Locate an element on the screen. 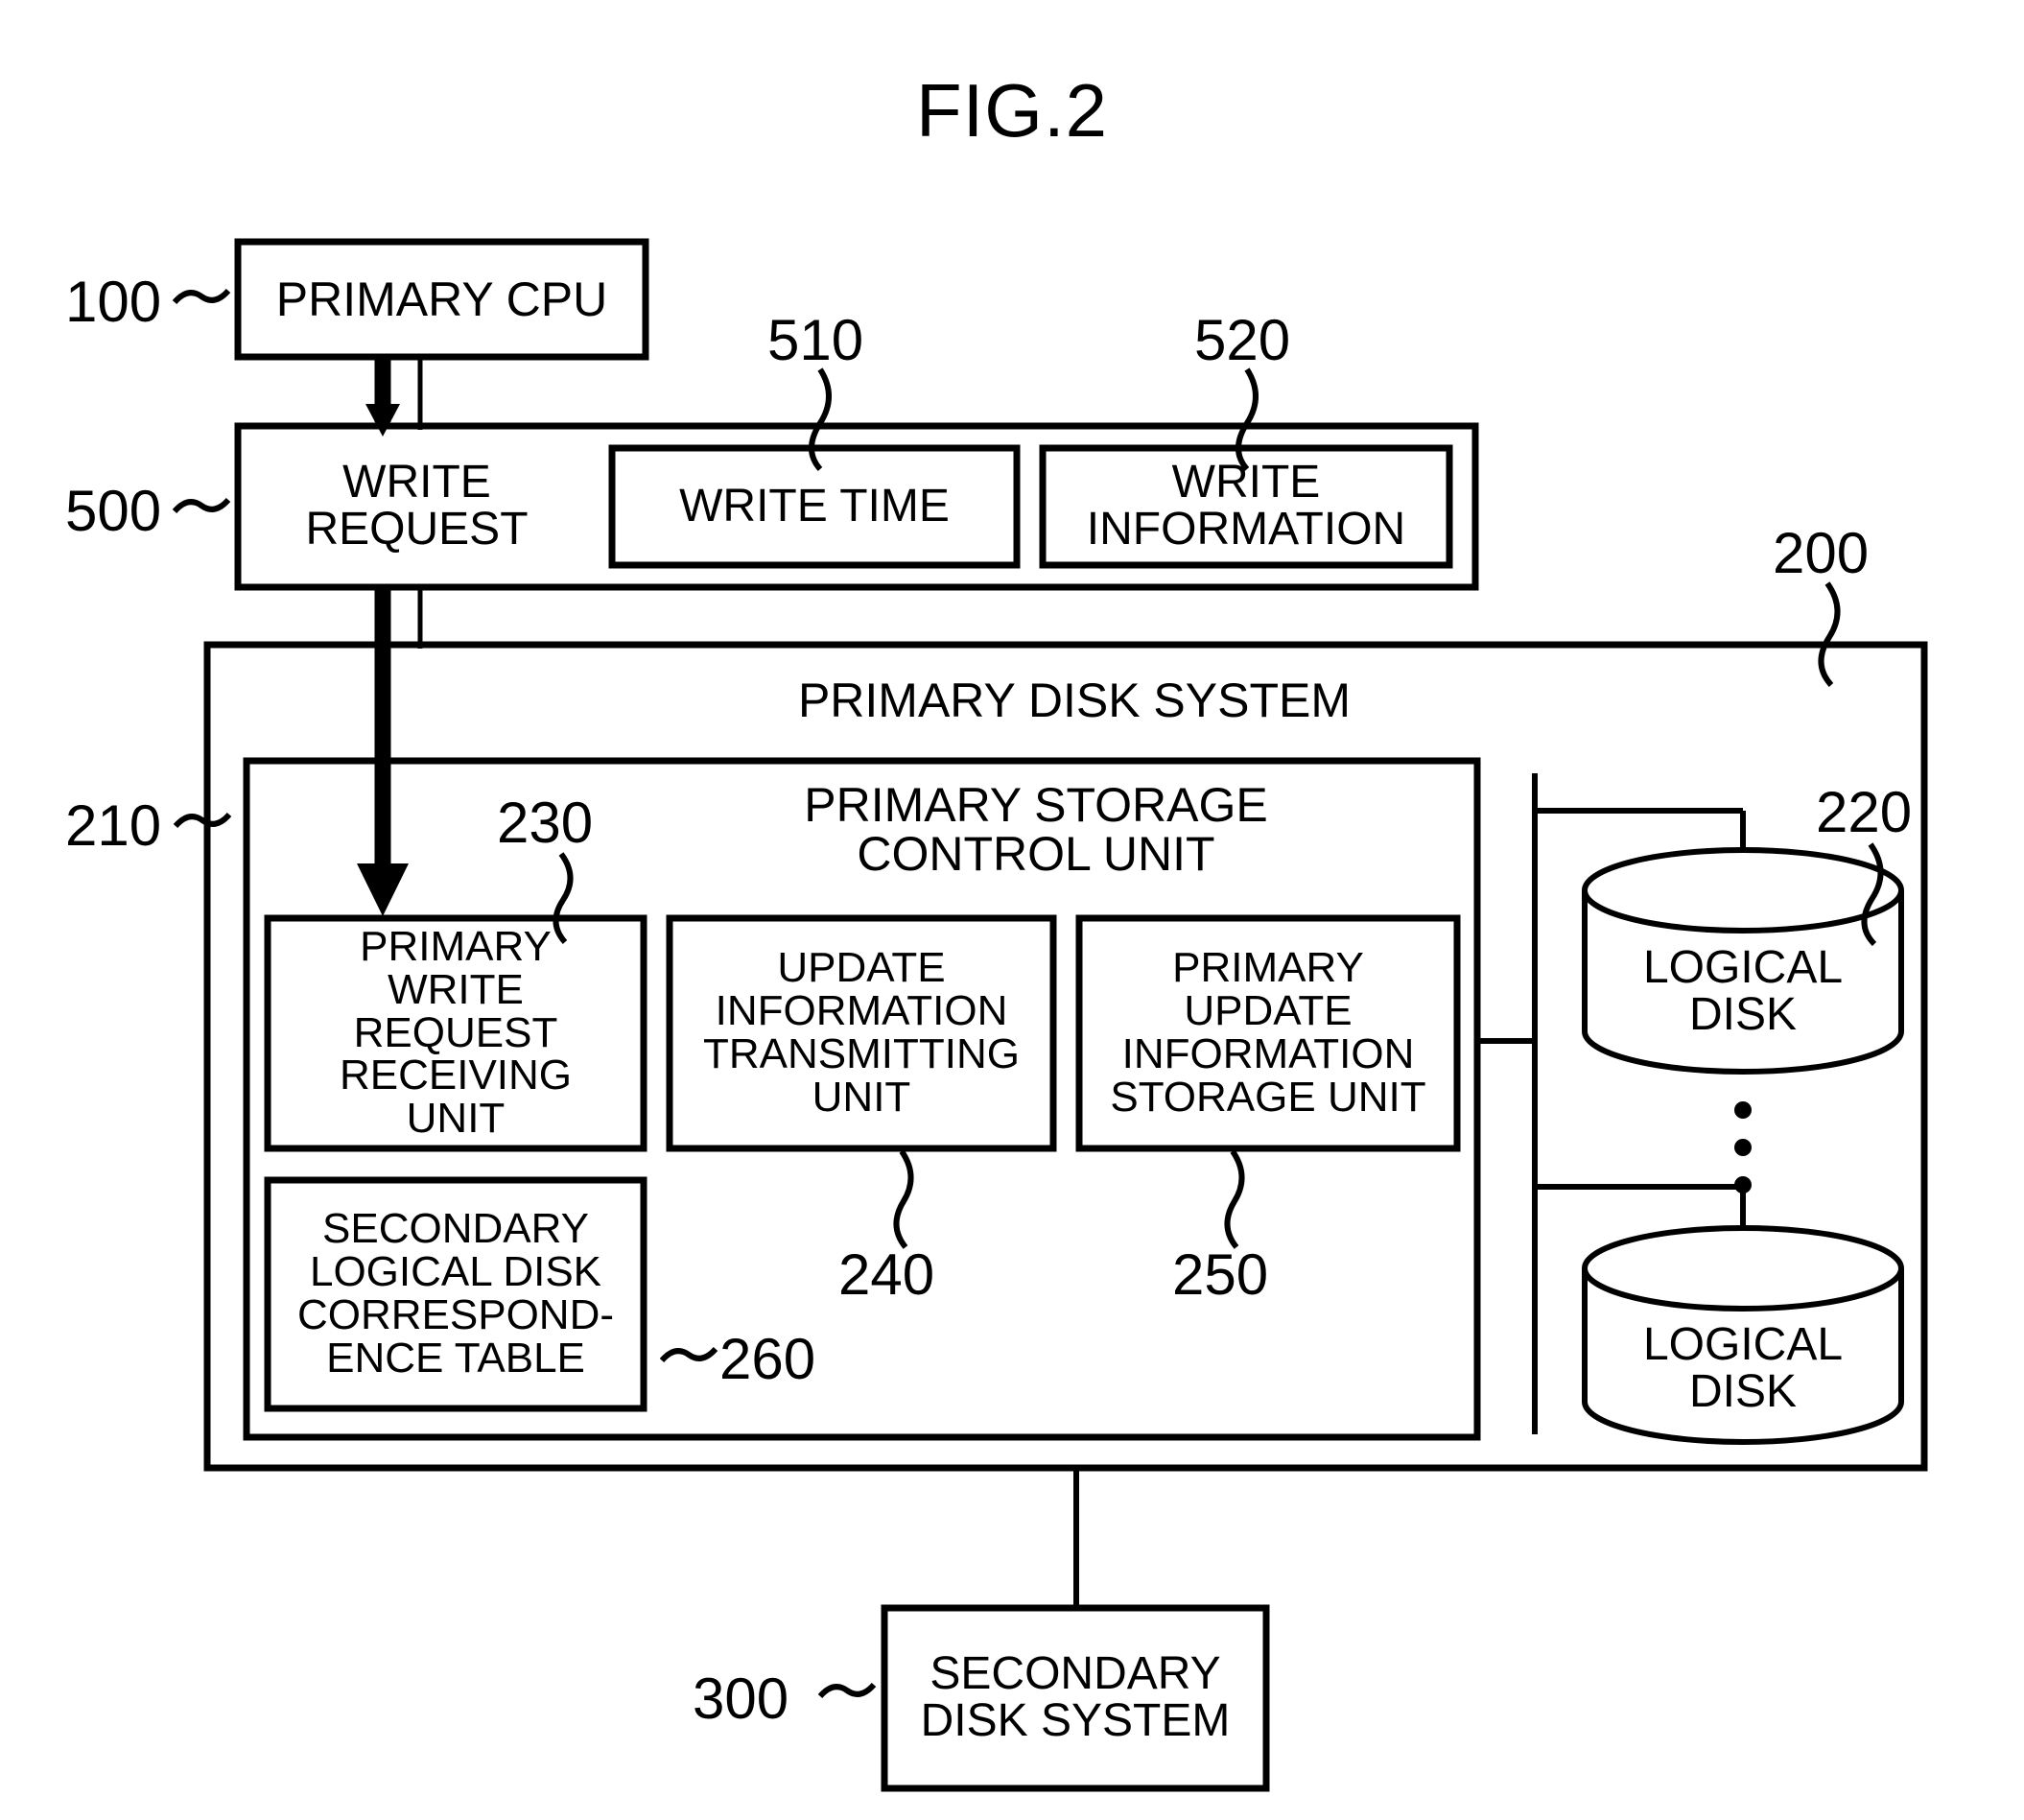 The width and height of the screenshot is (2024, 1820). numeral-520: 520 is located at coordinates (1243, 340).